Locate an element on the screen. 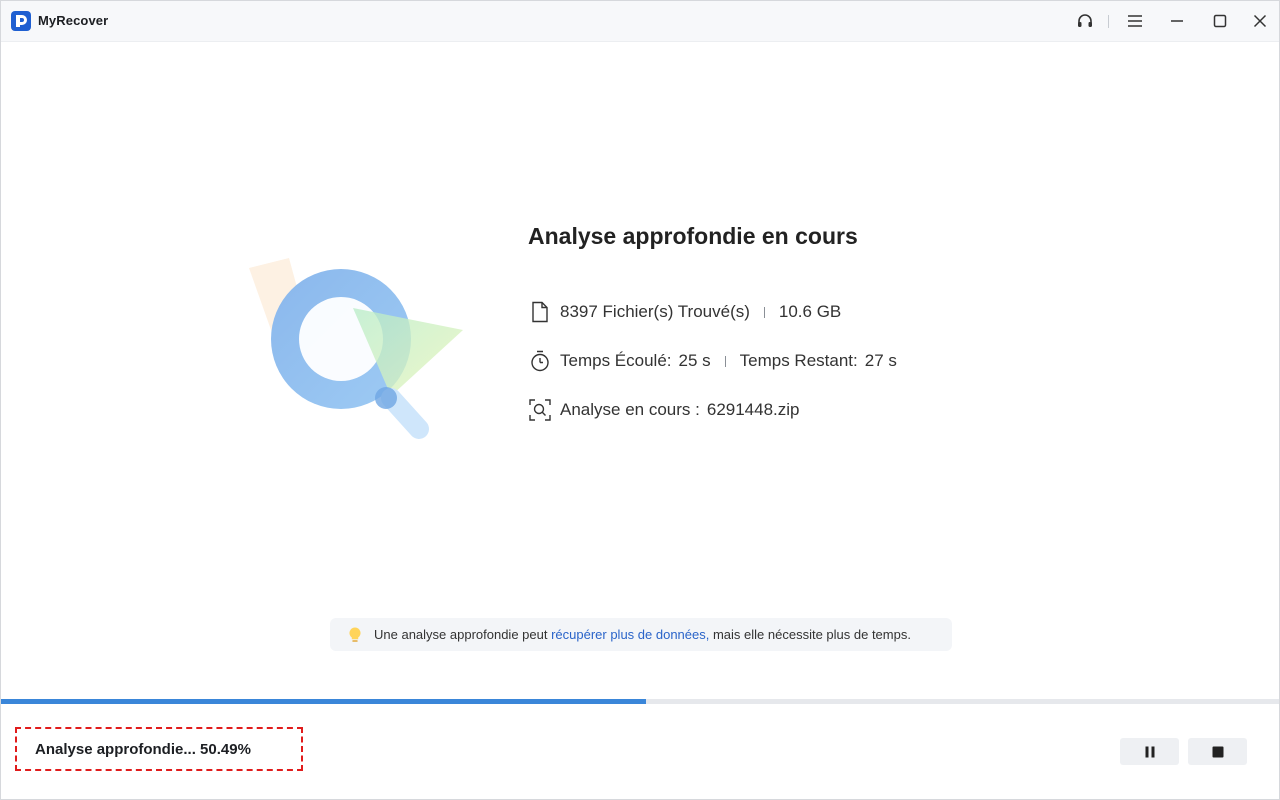 The width and height of the screenshot is (1280, 800). headset-icon is located at coordinates (1085, 21).